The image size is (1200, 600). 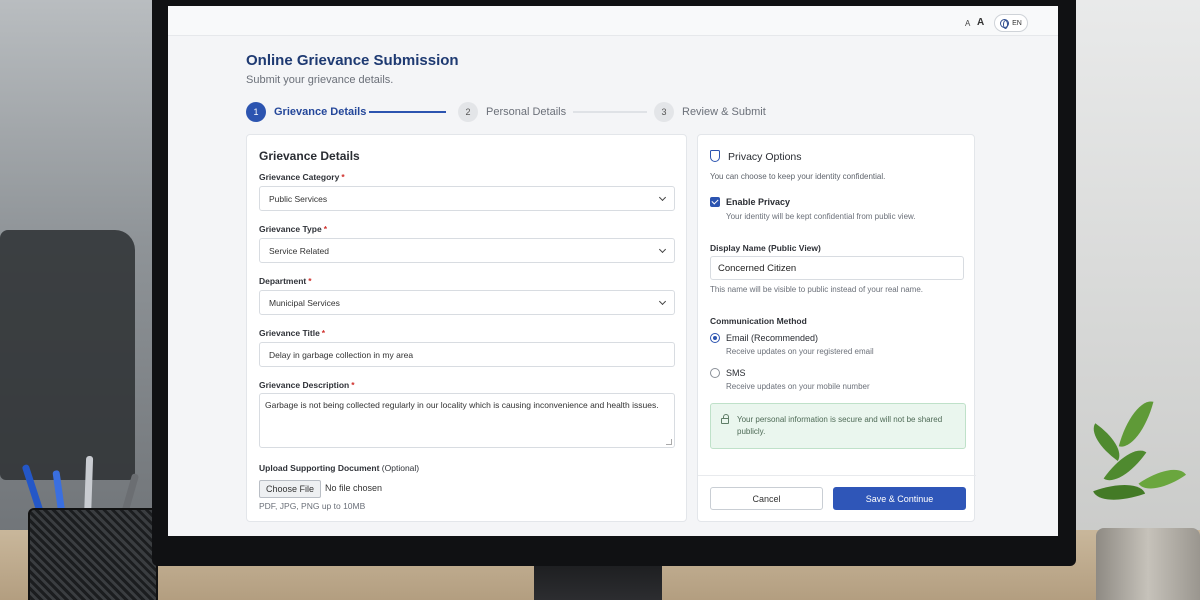 I want to click on grievance-title-input: Delay in garbage collection in my area, so click(x=467, y=354).